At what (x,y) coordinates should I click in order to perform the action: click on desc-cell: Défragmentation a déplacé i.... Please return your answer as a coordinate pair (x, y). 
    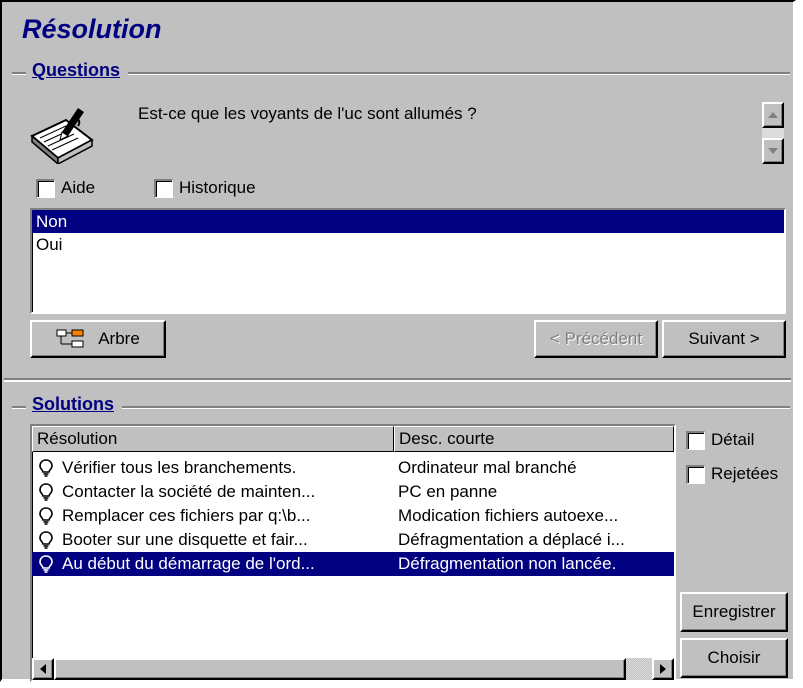
    Looking at the image, I should click on (511, 539).